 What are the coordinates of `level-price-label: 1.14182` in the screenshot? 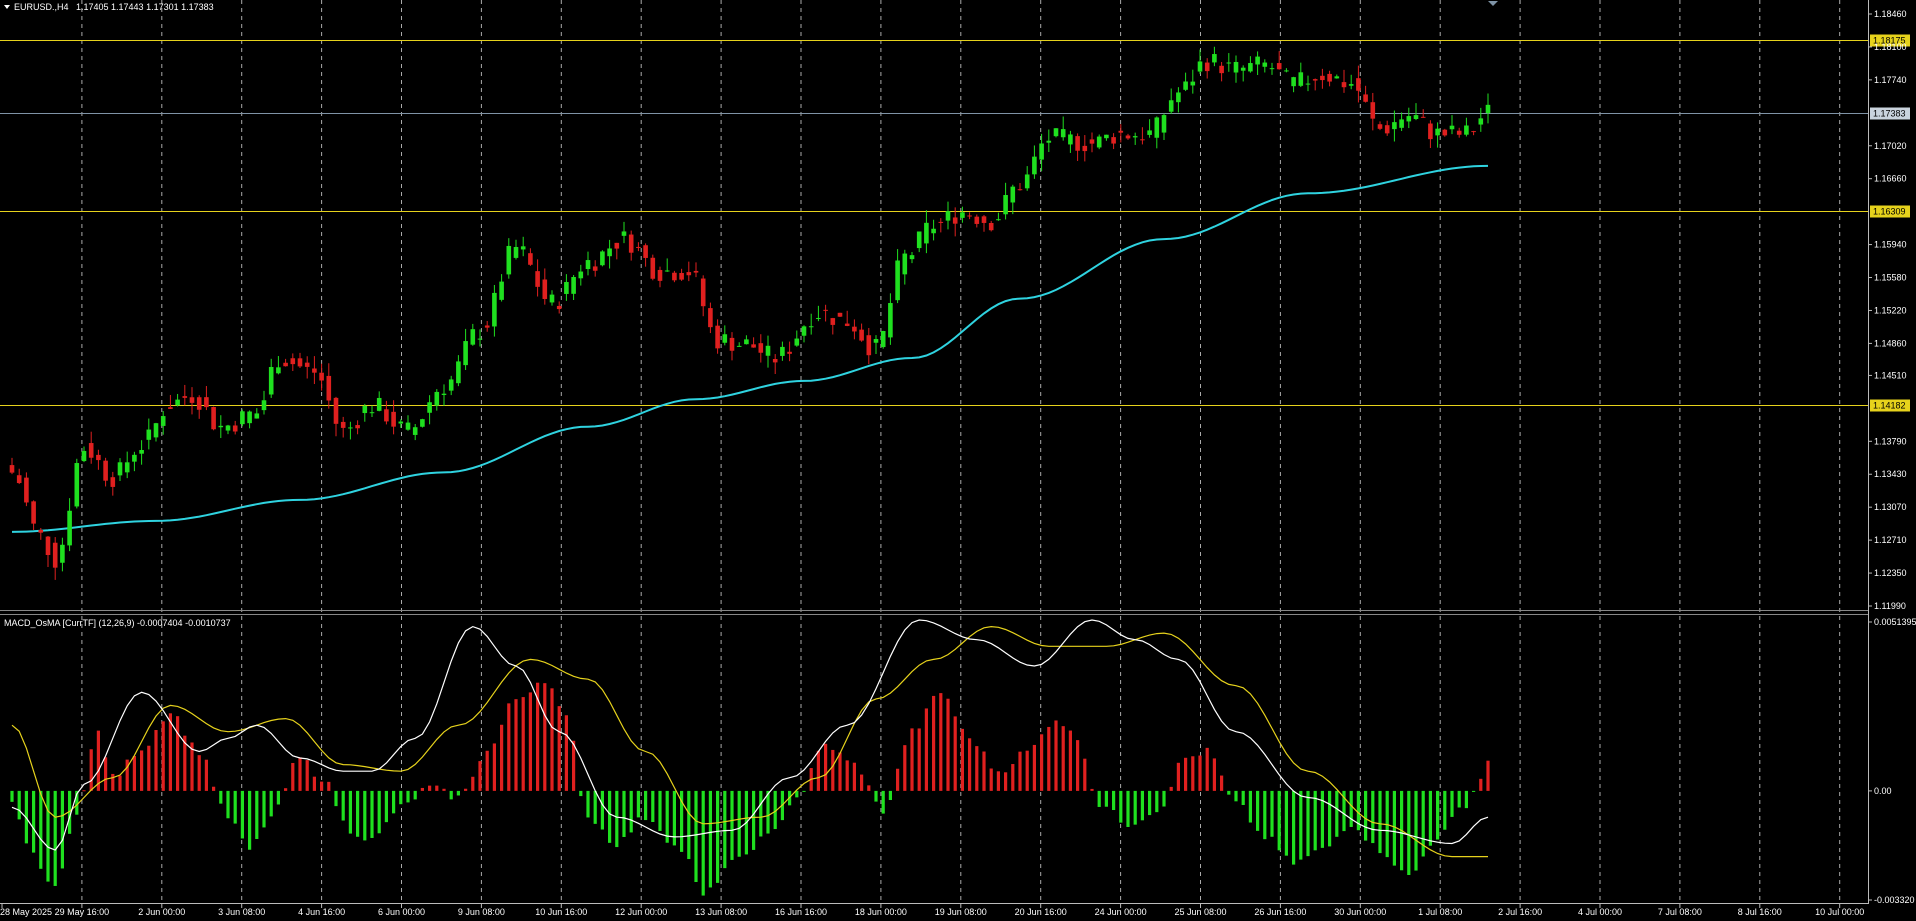 It's located at (1889, 406).